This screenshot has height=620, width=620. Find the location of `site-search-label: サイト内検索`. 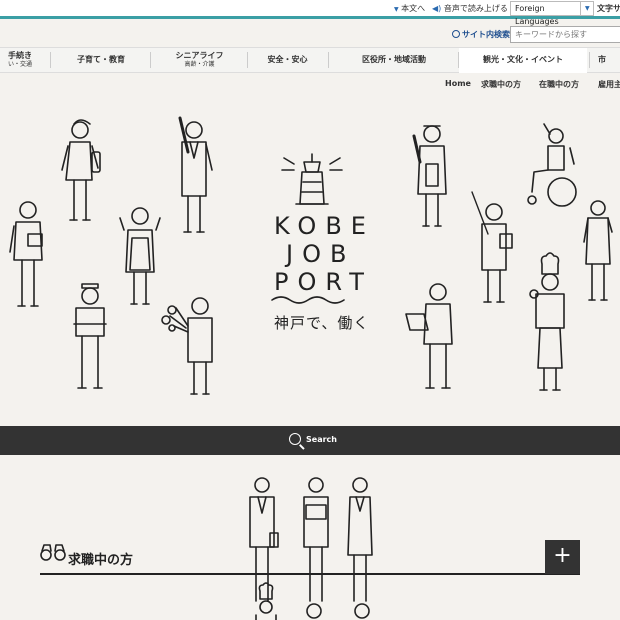

site-search-label: サイト内検索 is located at coordinates (481, 34).